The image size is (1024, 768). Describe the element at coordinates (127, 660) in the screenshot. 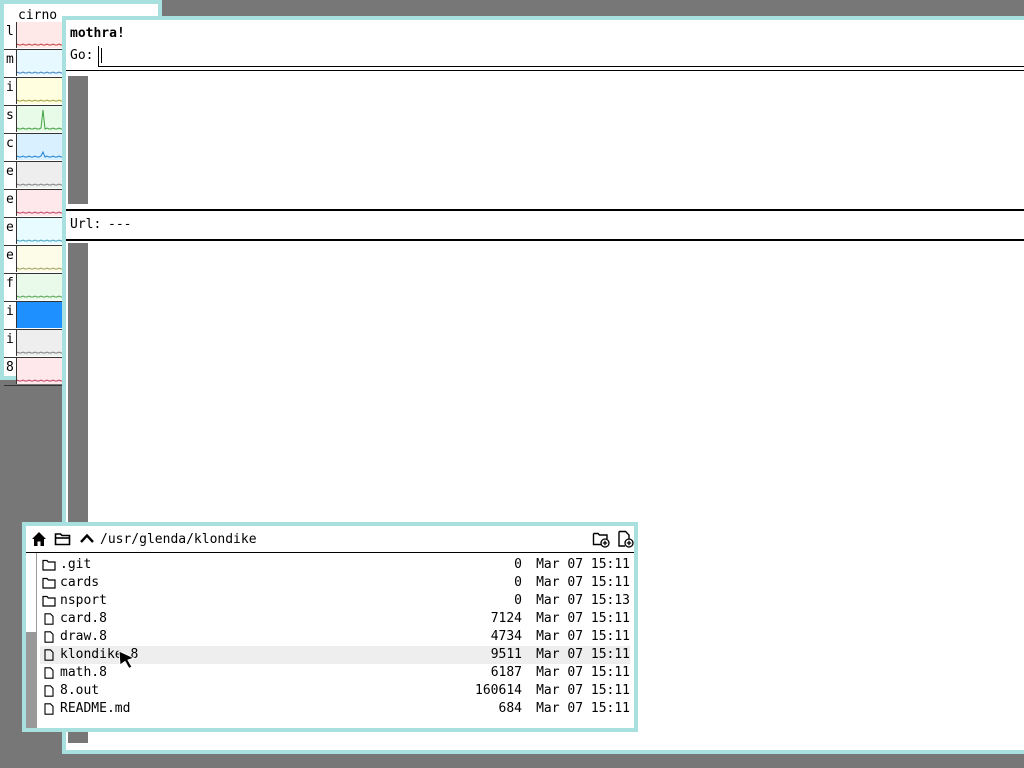

I see `mouse-cursor-icon` at that location.